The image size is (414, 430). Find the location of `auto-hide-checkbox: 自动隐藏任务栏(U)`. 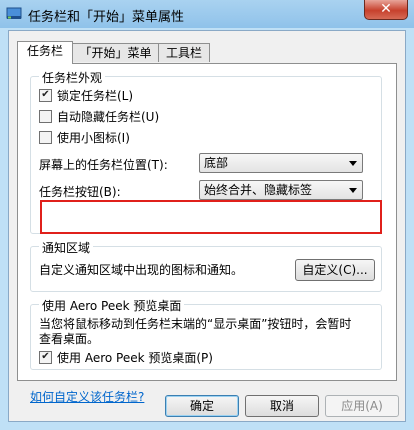

auto-hide-checkbox: 自动隐藏任务栏(U) is located at coordinates (99, 116).